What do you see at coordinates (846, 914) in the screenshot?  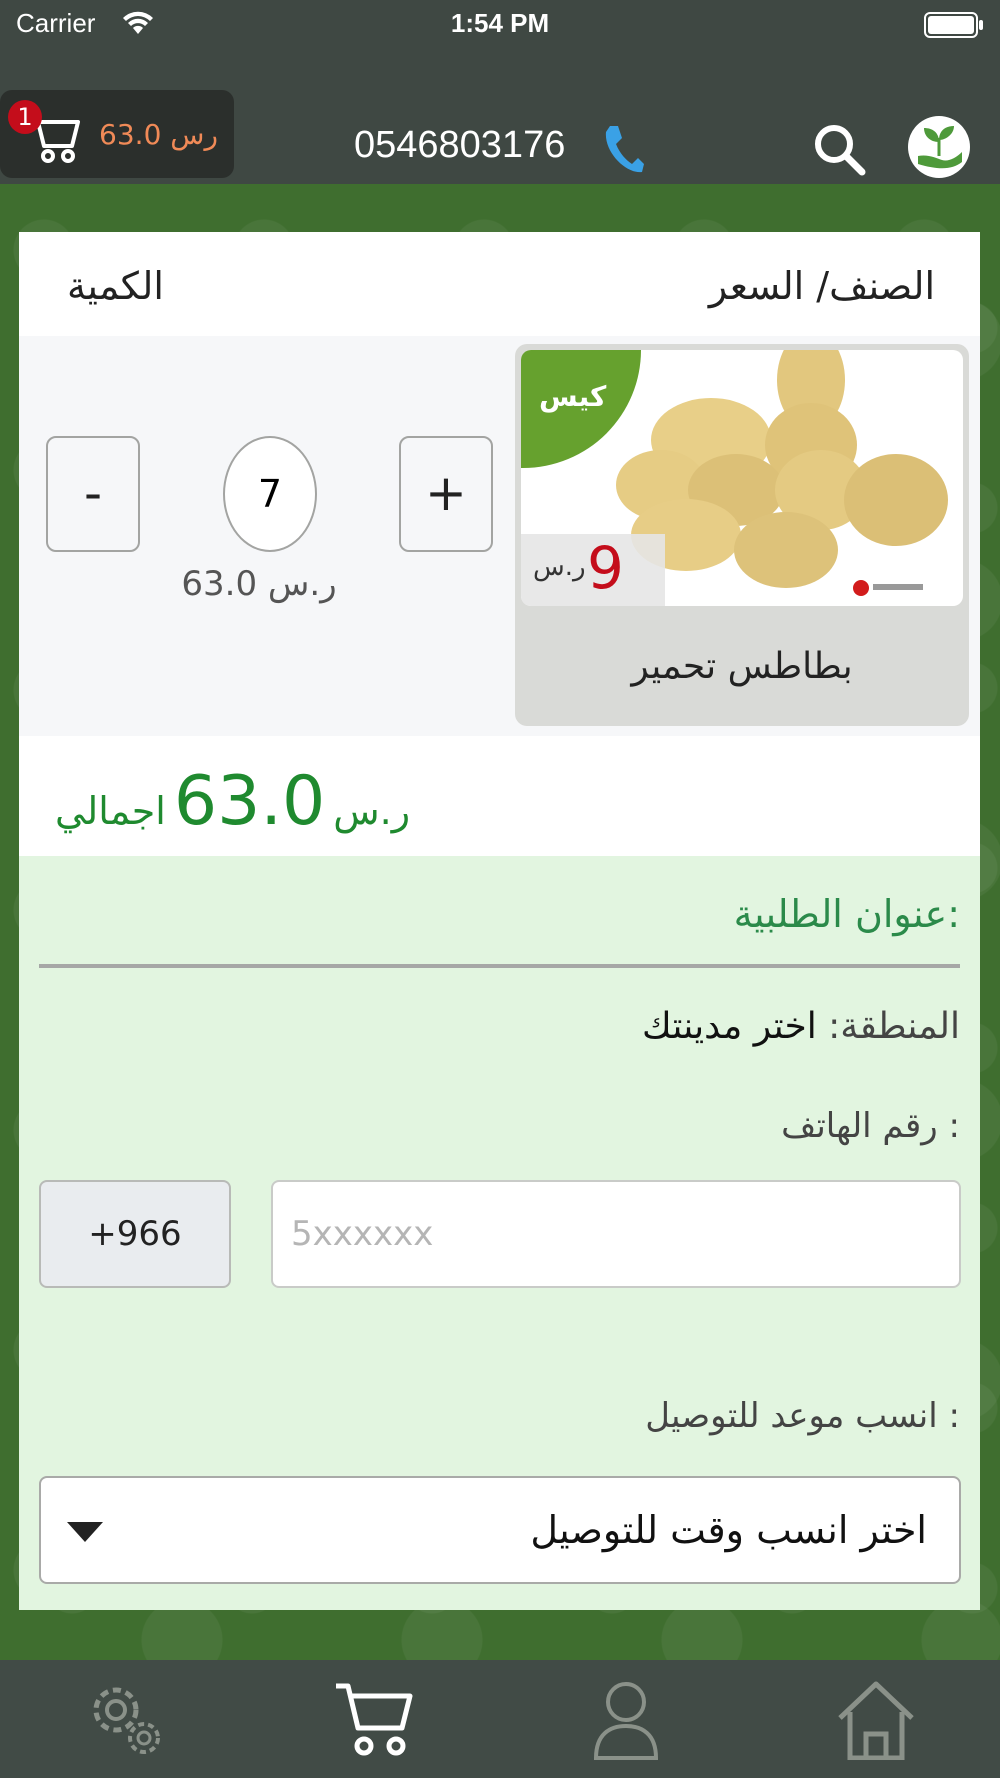 I see `address-title: عنوان الطلبية:` at bounding box center [846, 914].